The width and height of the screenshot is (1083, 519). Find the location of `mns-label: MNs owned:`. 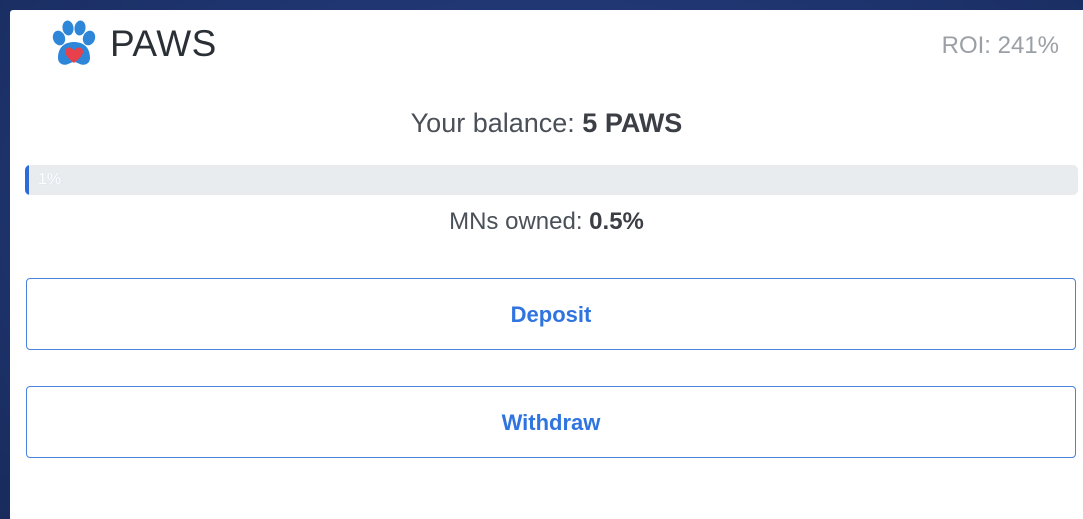

mns-label: MNs owned: is located at coordinates (519, 221).